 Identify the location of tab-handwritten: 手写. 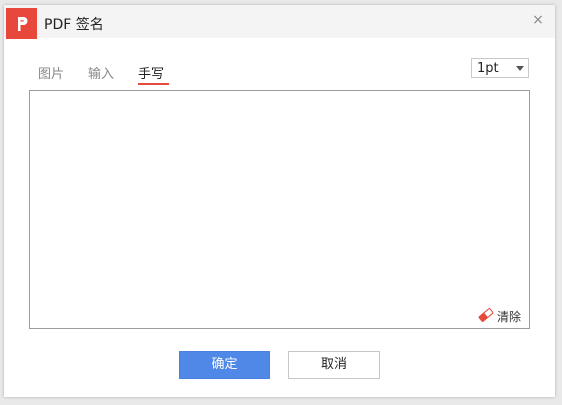
(151, 72).